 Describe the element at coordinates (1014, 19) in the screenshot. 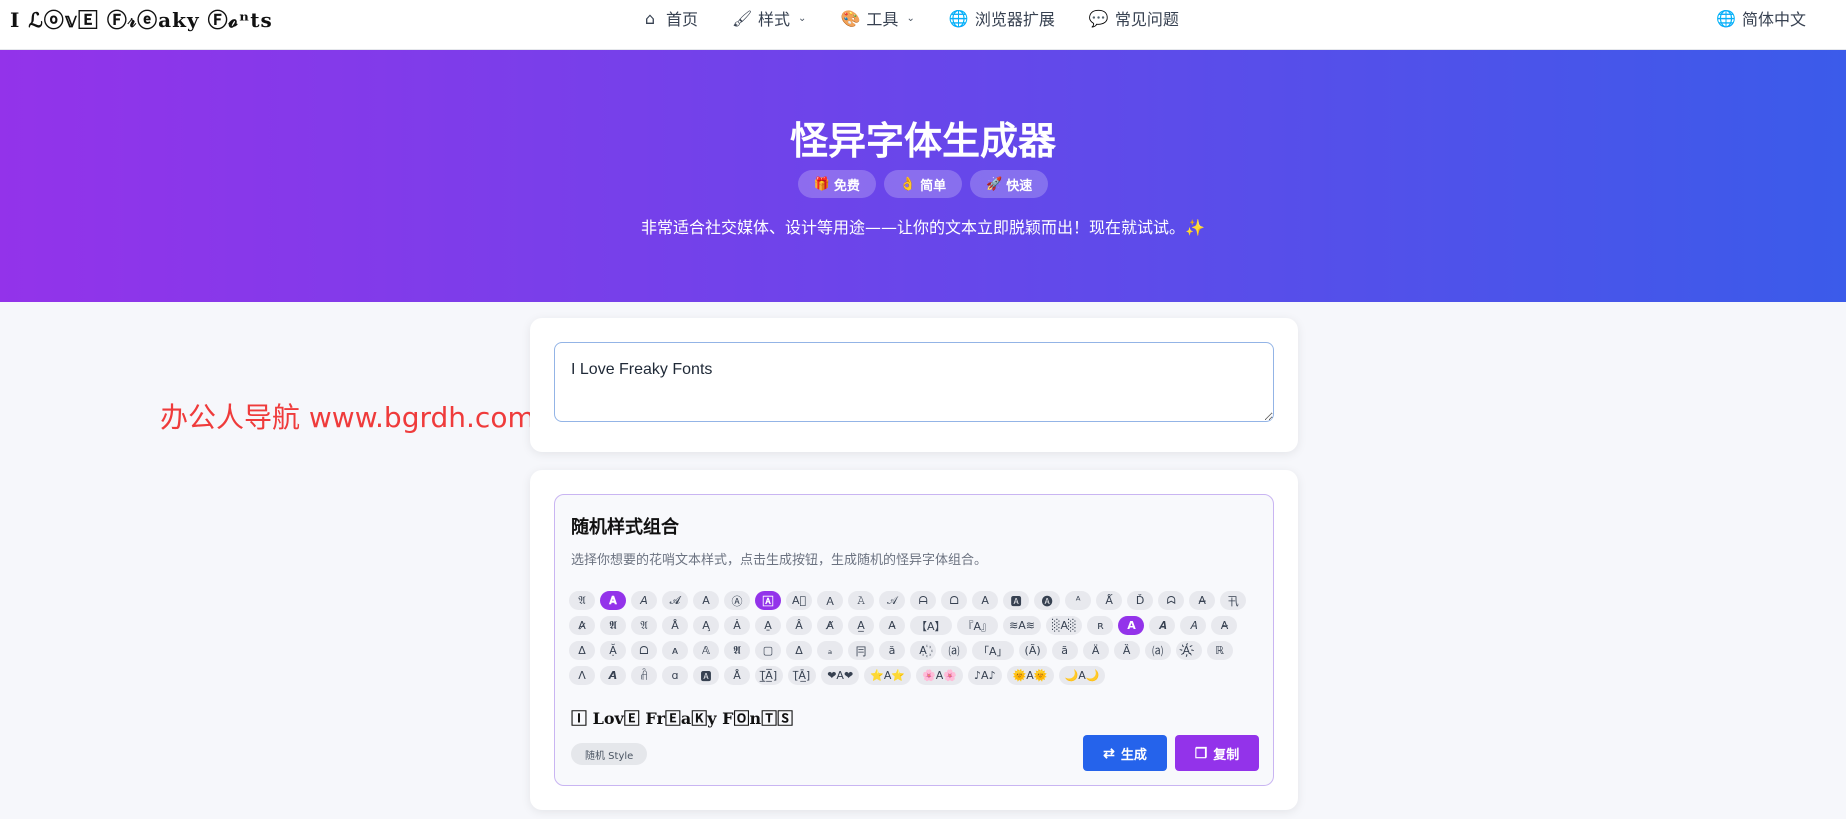

I see `nav-item-label: 浏览器扩展` at that location.